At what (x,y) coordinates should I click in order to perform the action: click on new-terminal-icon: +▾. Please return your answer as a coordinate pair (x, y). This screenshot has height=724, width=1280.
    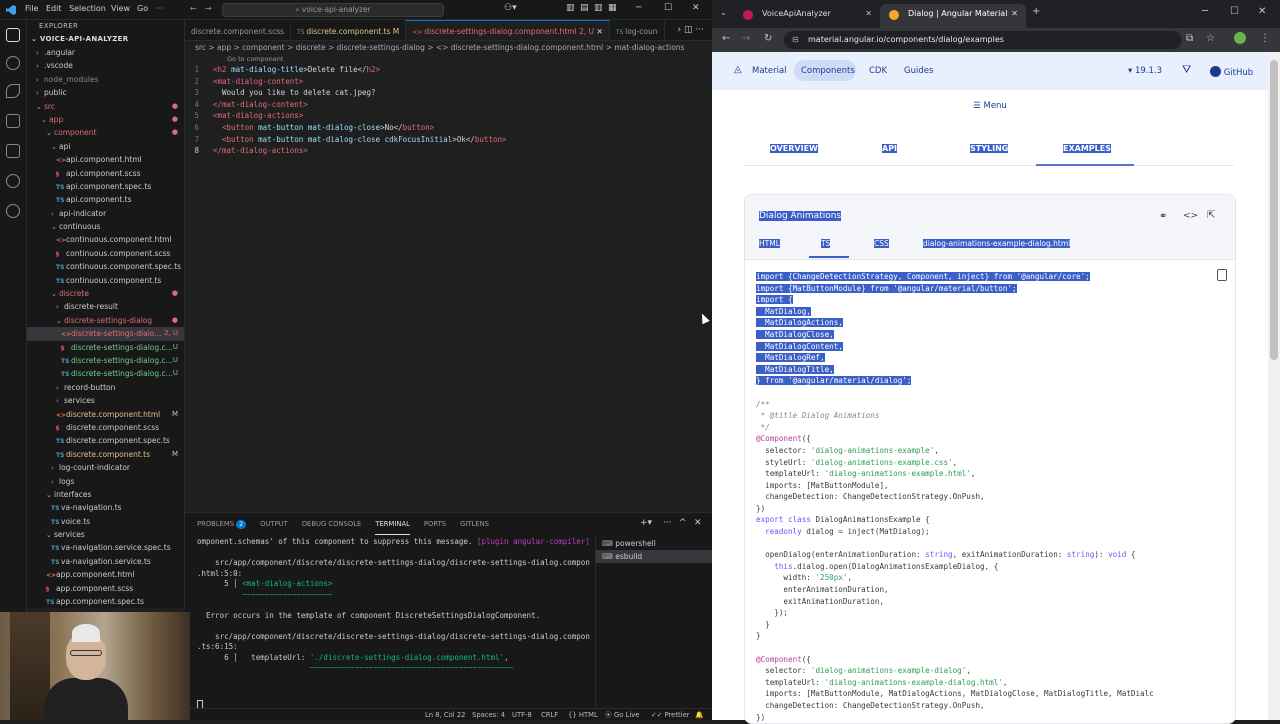
    Looking at the image, I should click on (646, 523).